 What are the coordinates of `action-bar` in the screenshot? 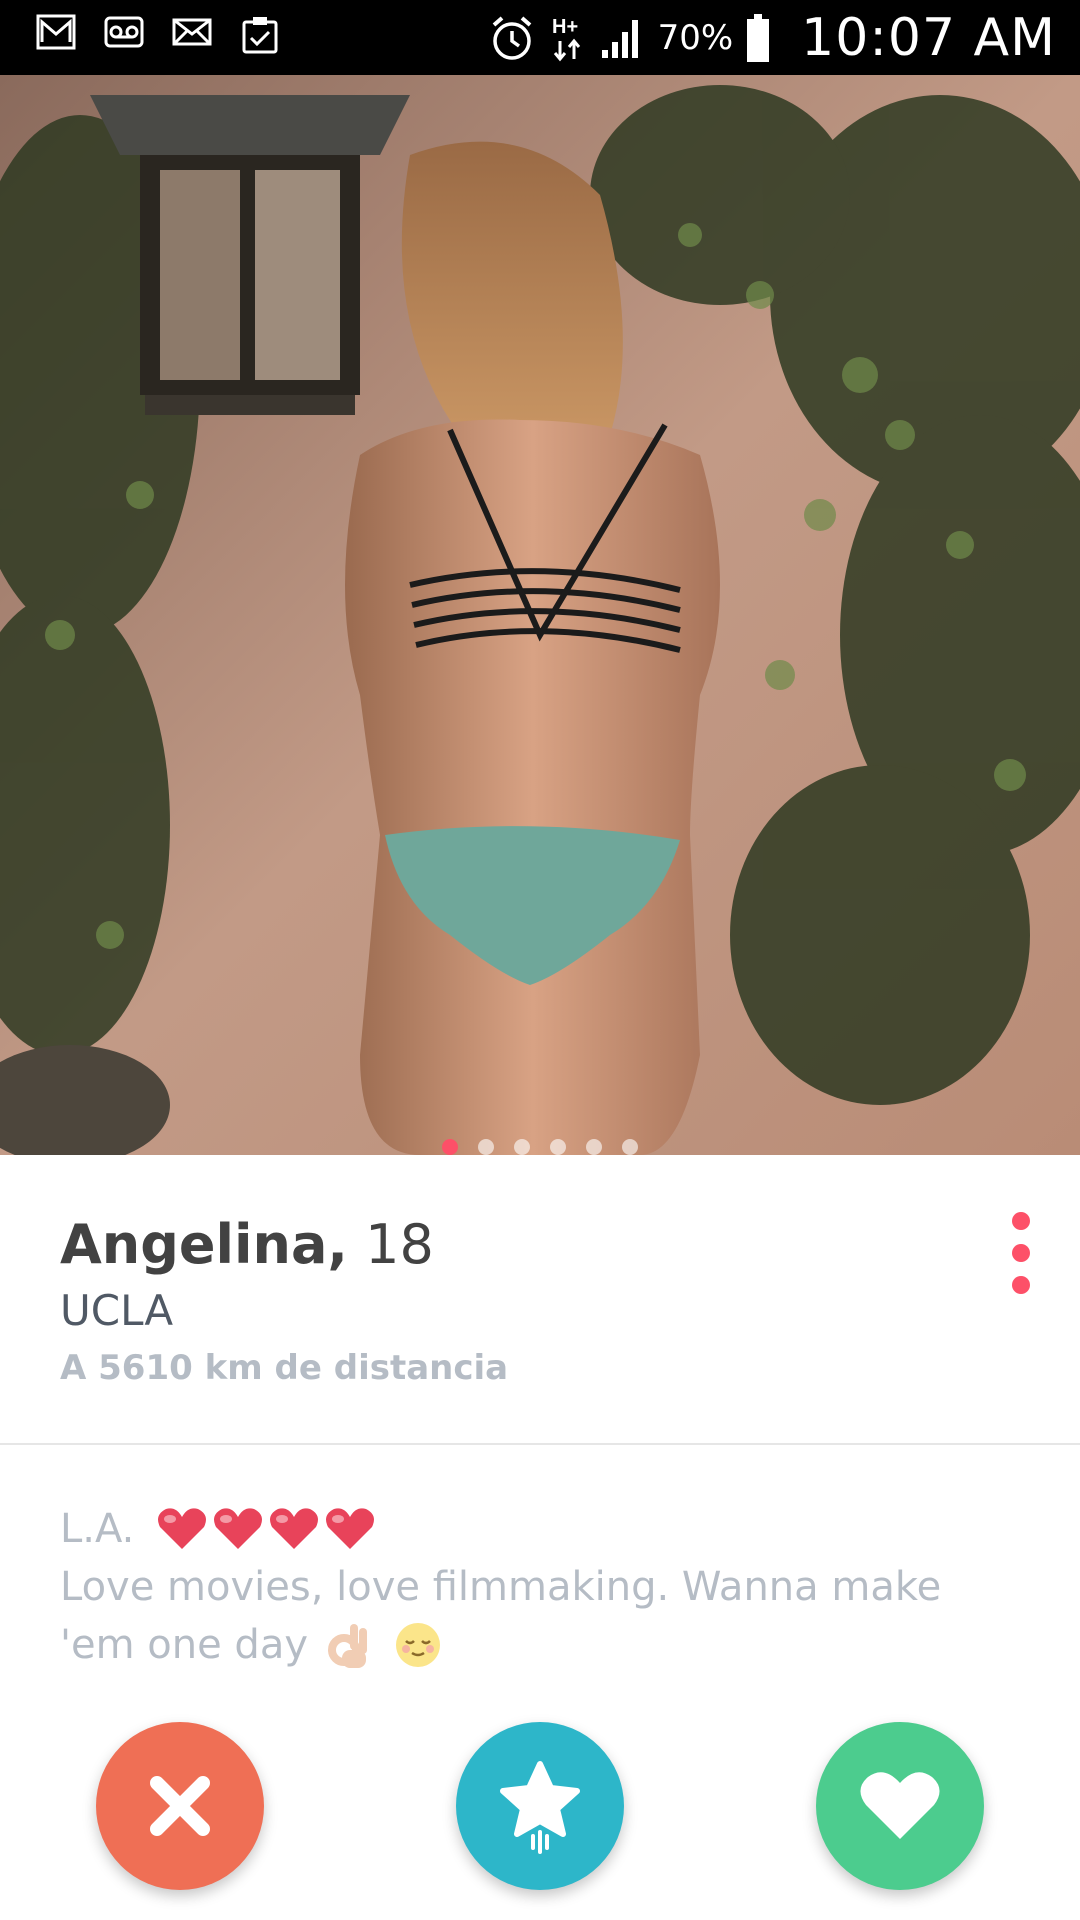 It's located at (540, 1807).